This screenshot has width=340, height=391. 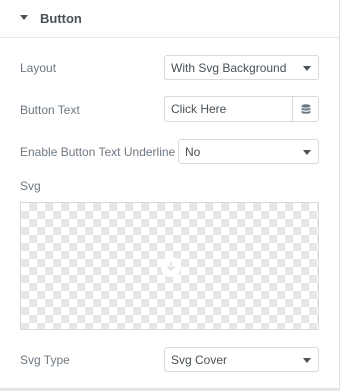 I want to click on svg-label: Svg, so click(x=30, y=186).